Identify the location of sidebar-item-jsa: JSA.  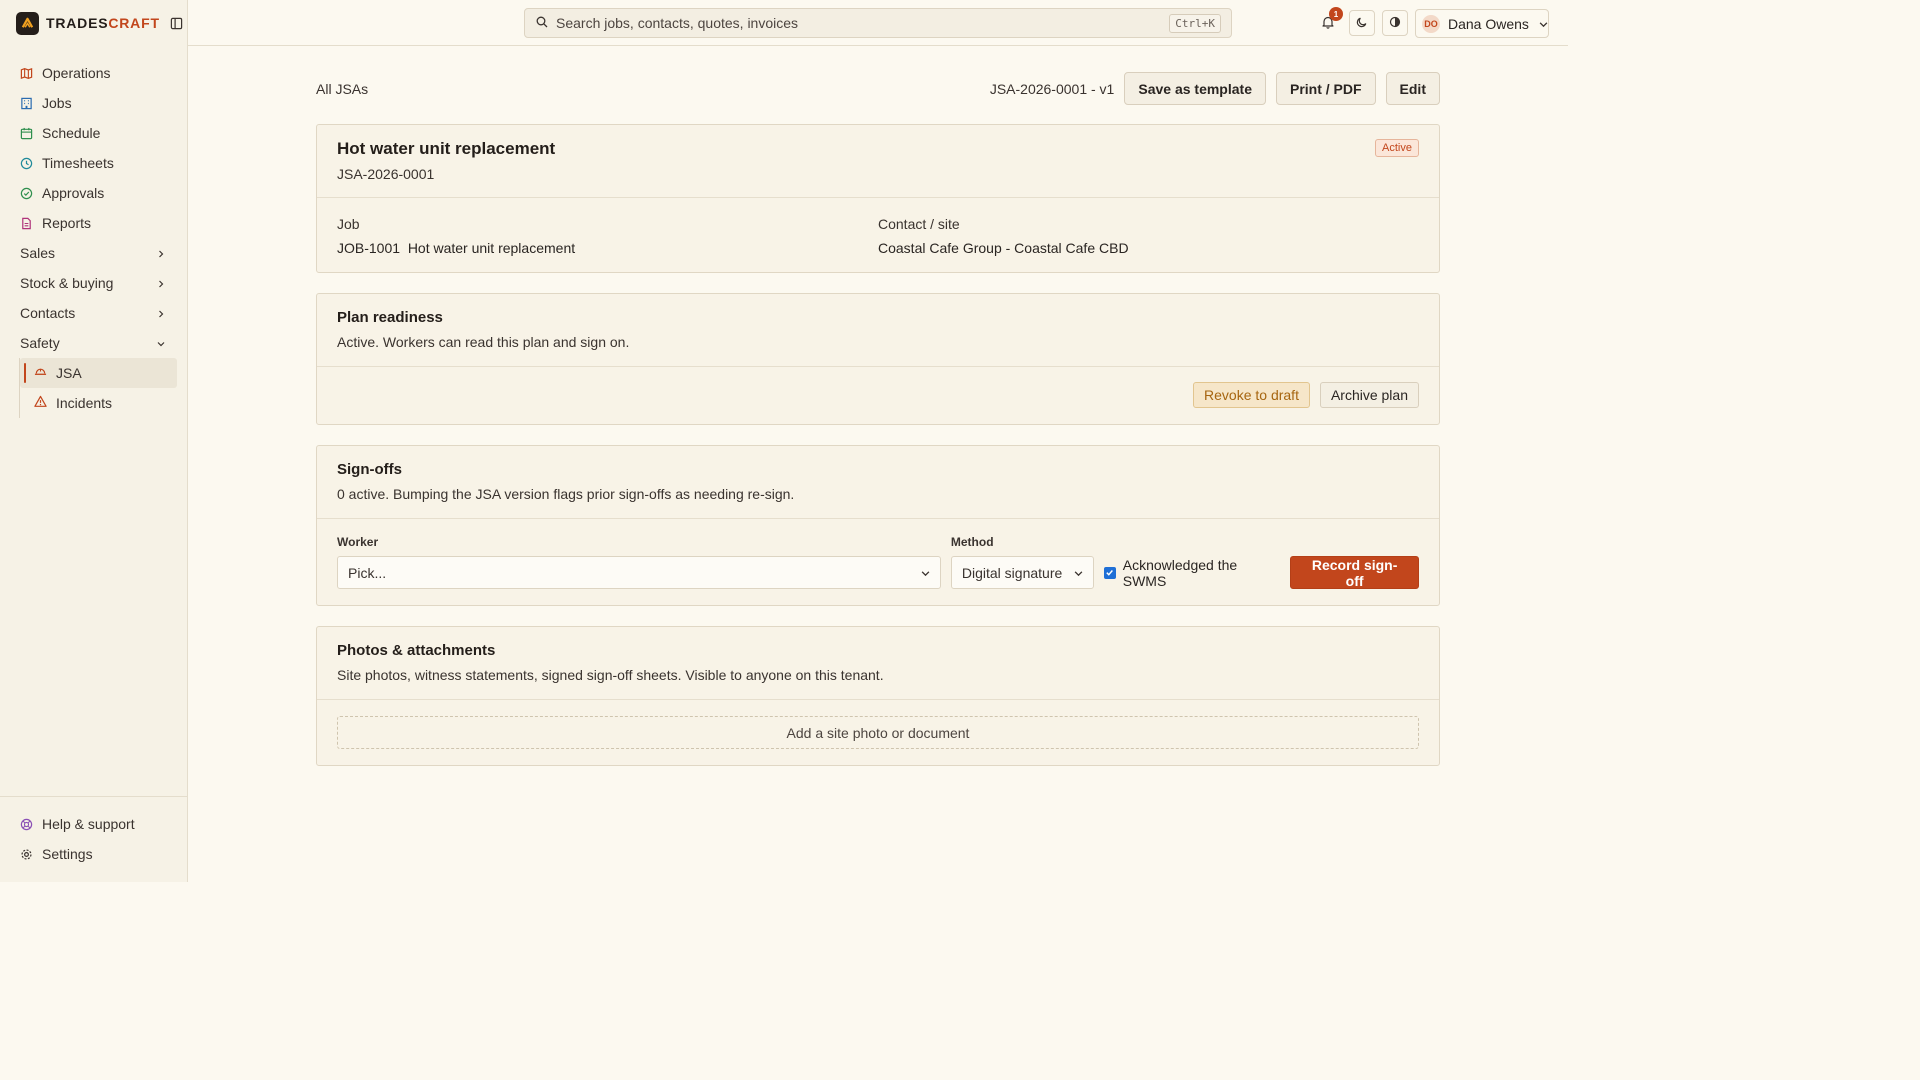
(98, 373).